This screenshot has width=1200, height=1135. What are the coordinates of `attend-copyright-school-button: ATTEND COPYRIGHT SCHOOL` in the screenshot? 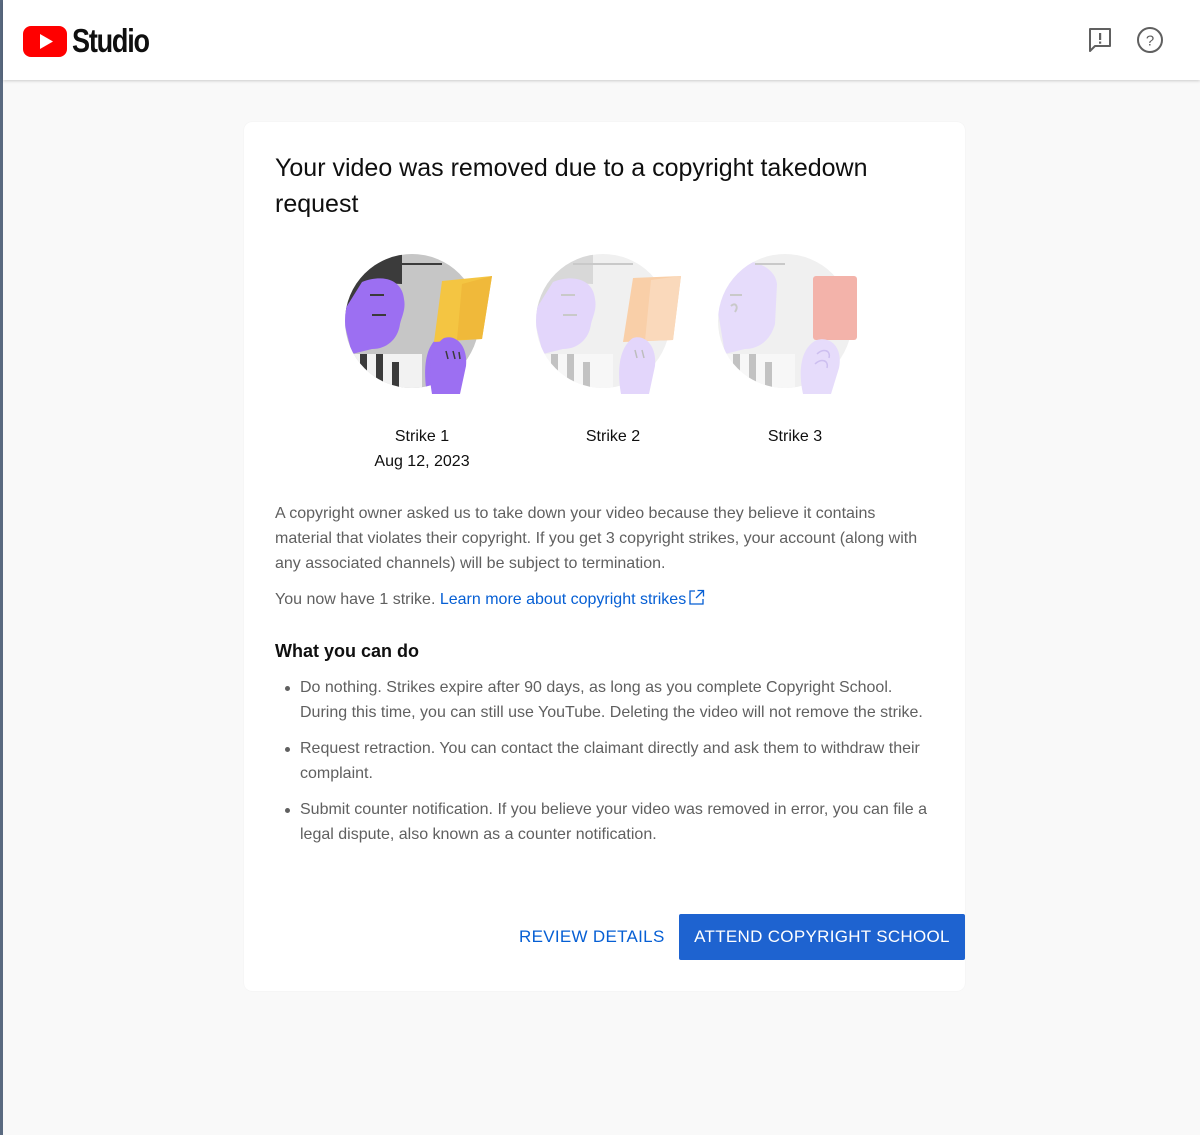 It's located at (822, 937).